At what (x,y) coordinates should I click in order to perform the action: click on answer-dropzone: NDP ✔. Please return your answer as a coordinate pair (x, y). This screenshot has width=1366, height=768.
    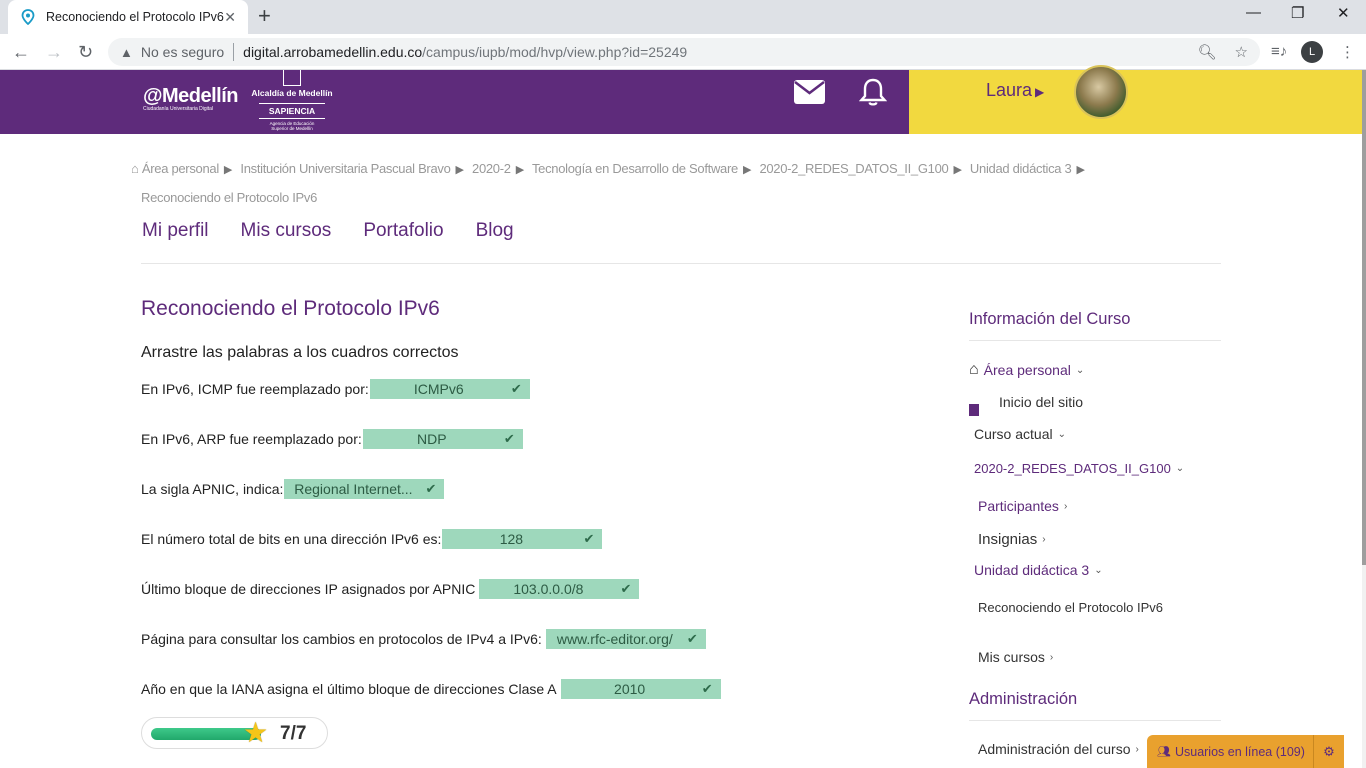
    Looking at the image, I should click on (442, 439).